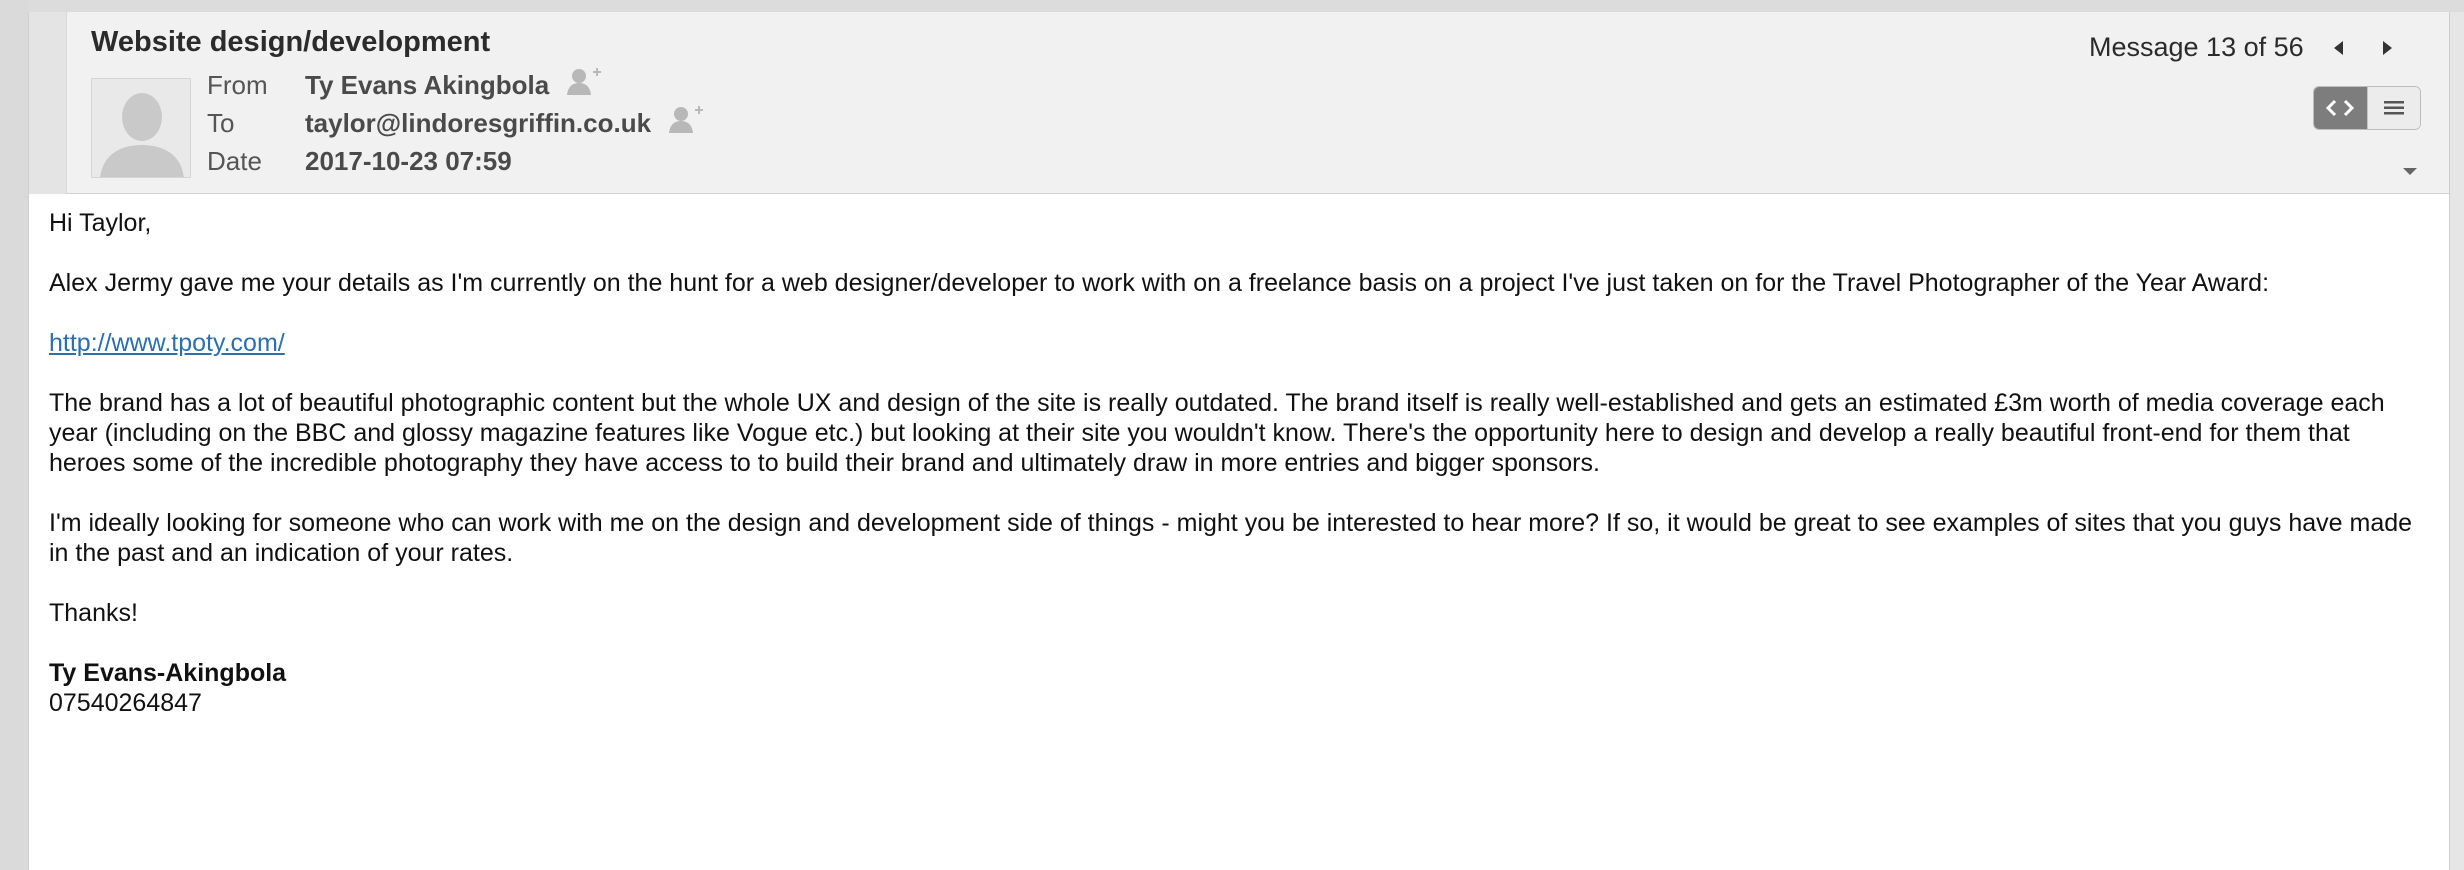  Describe the element at coordinates (2196, 46) in the screenshot. I see `message-counter: Message 13 of 56` at that location.